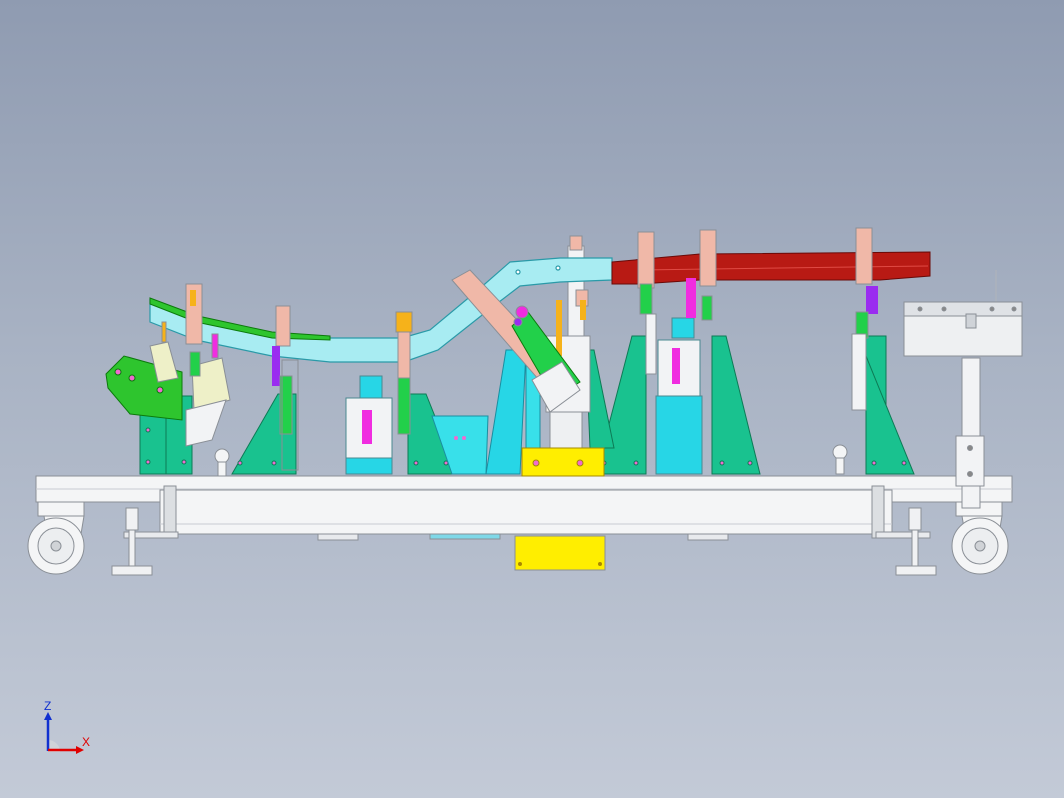 The image size is (1064, 798). What do you see at coordinates (47, 706) in the screenshot?
I see `triad-z-label: Z` at bounding box center [47, 706].